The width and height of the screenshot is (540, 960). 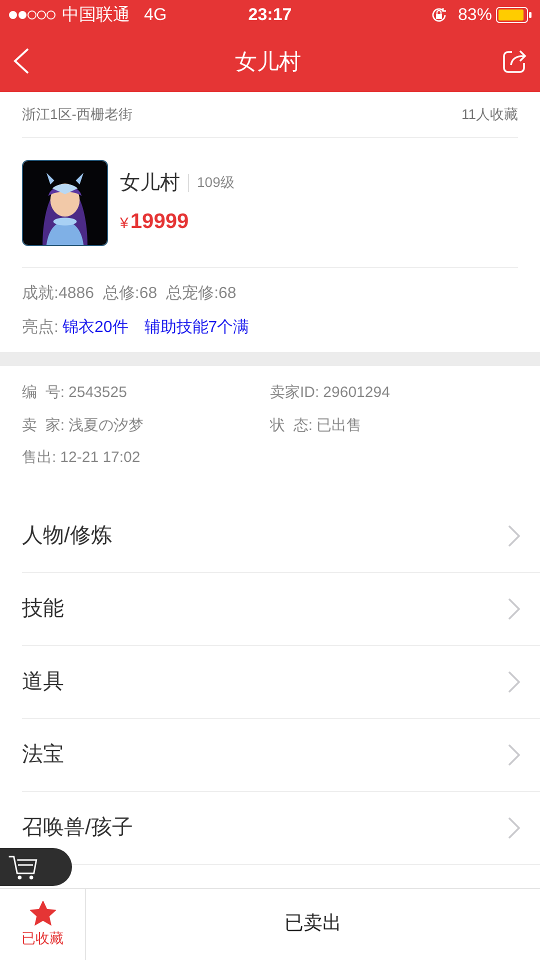 What do you see at coordinates (67, 536) in the screenshot?
I see `menu-item: 人物/修炼` at bounding box center [67, 536].